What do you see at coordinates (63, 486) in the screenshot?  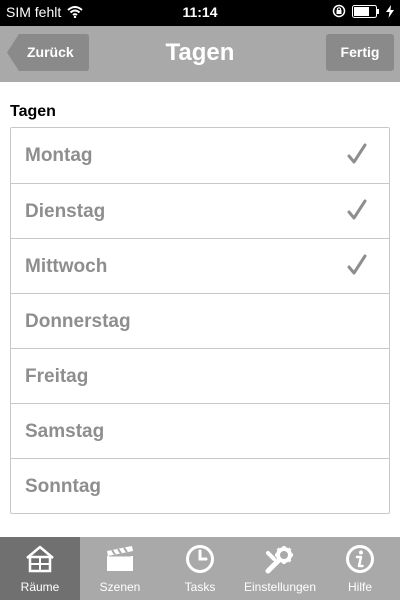 I see `day-label: Sonntag` at bounding box center [63, 486].